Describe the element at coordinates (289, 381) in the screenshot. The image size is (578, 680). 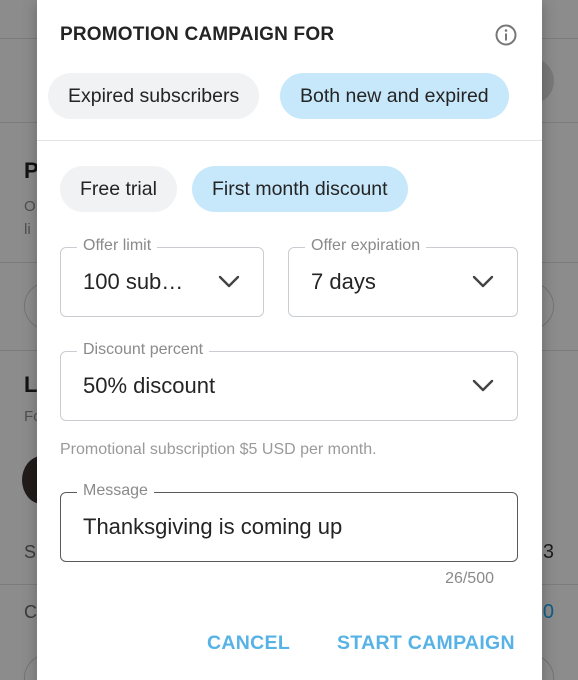
I see `discount-percent-select: Discount percent 50% discount` at that location.